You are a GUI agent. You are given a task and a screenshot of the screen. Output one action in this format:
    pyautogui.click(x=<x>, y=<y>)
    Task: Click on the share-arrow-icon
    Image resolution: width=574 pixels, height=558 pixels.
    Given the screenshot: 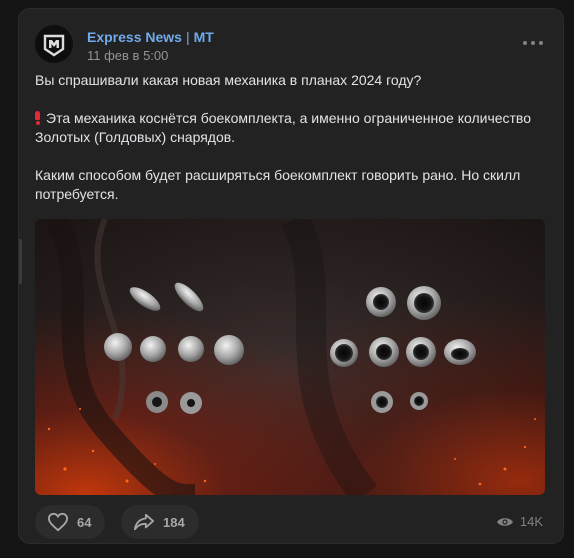 What is the action you would take?
    pyautogui.click(x=144, y=522)
    